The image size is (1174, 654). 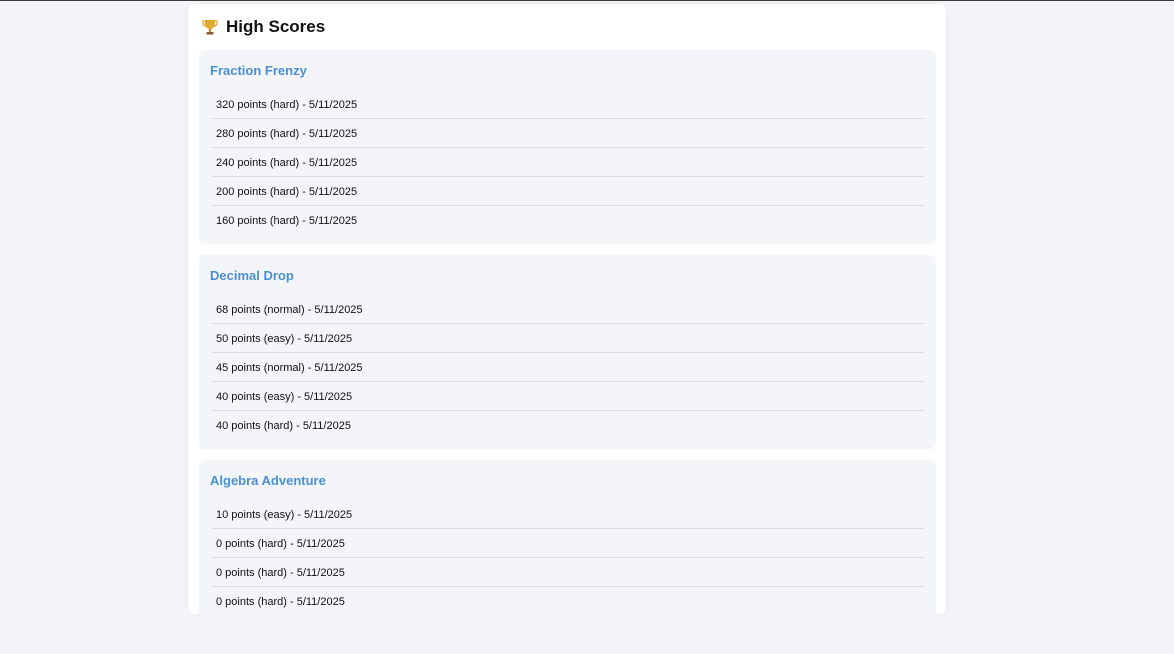 What do you see at coordinates (568, 396) in the screenshot?
I see `score-row: 40 points (easy) - 5/11/2025` at bounding box center [568, 396].